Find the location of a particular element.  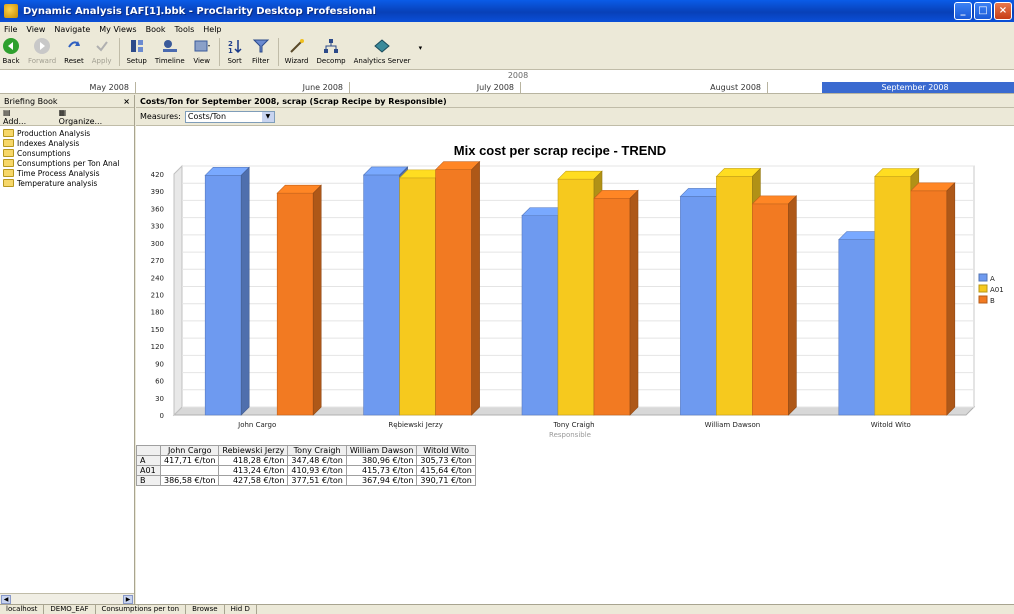

setup-button: Setup is located at coordinates (136, 50).